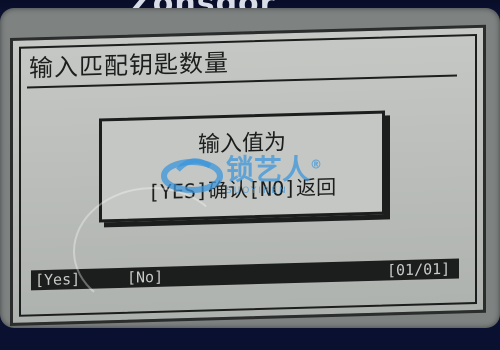  What do you see at coordinates (145, 277) in the screenshot?
I see `no-softkey: [No]` at bounding box center [145, 277].